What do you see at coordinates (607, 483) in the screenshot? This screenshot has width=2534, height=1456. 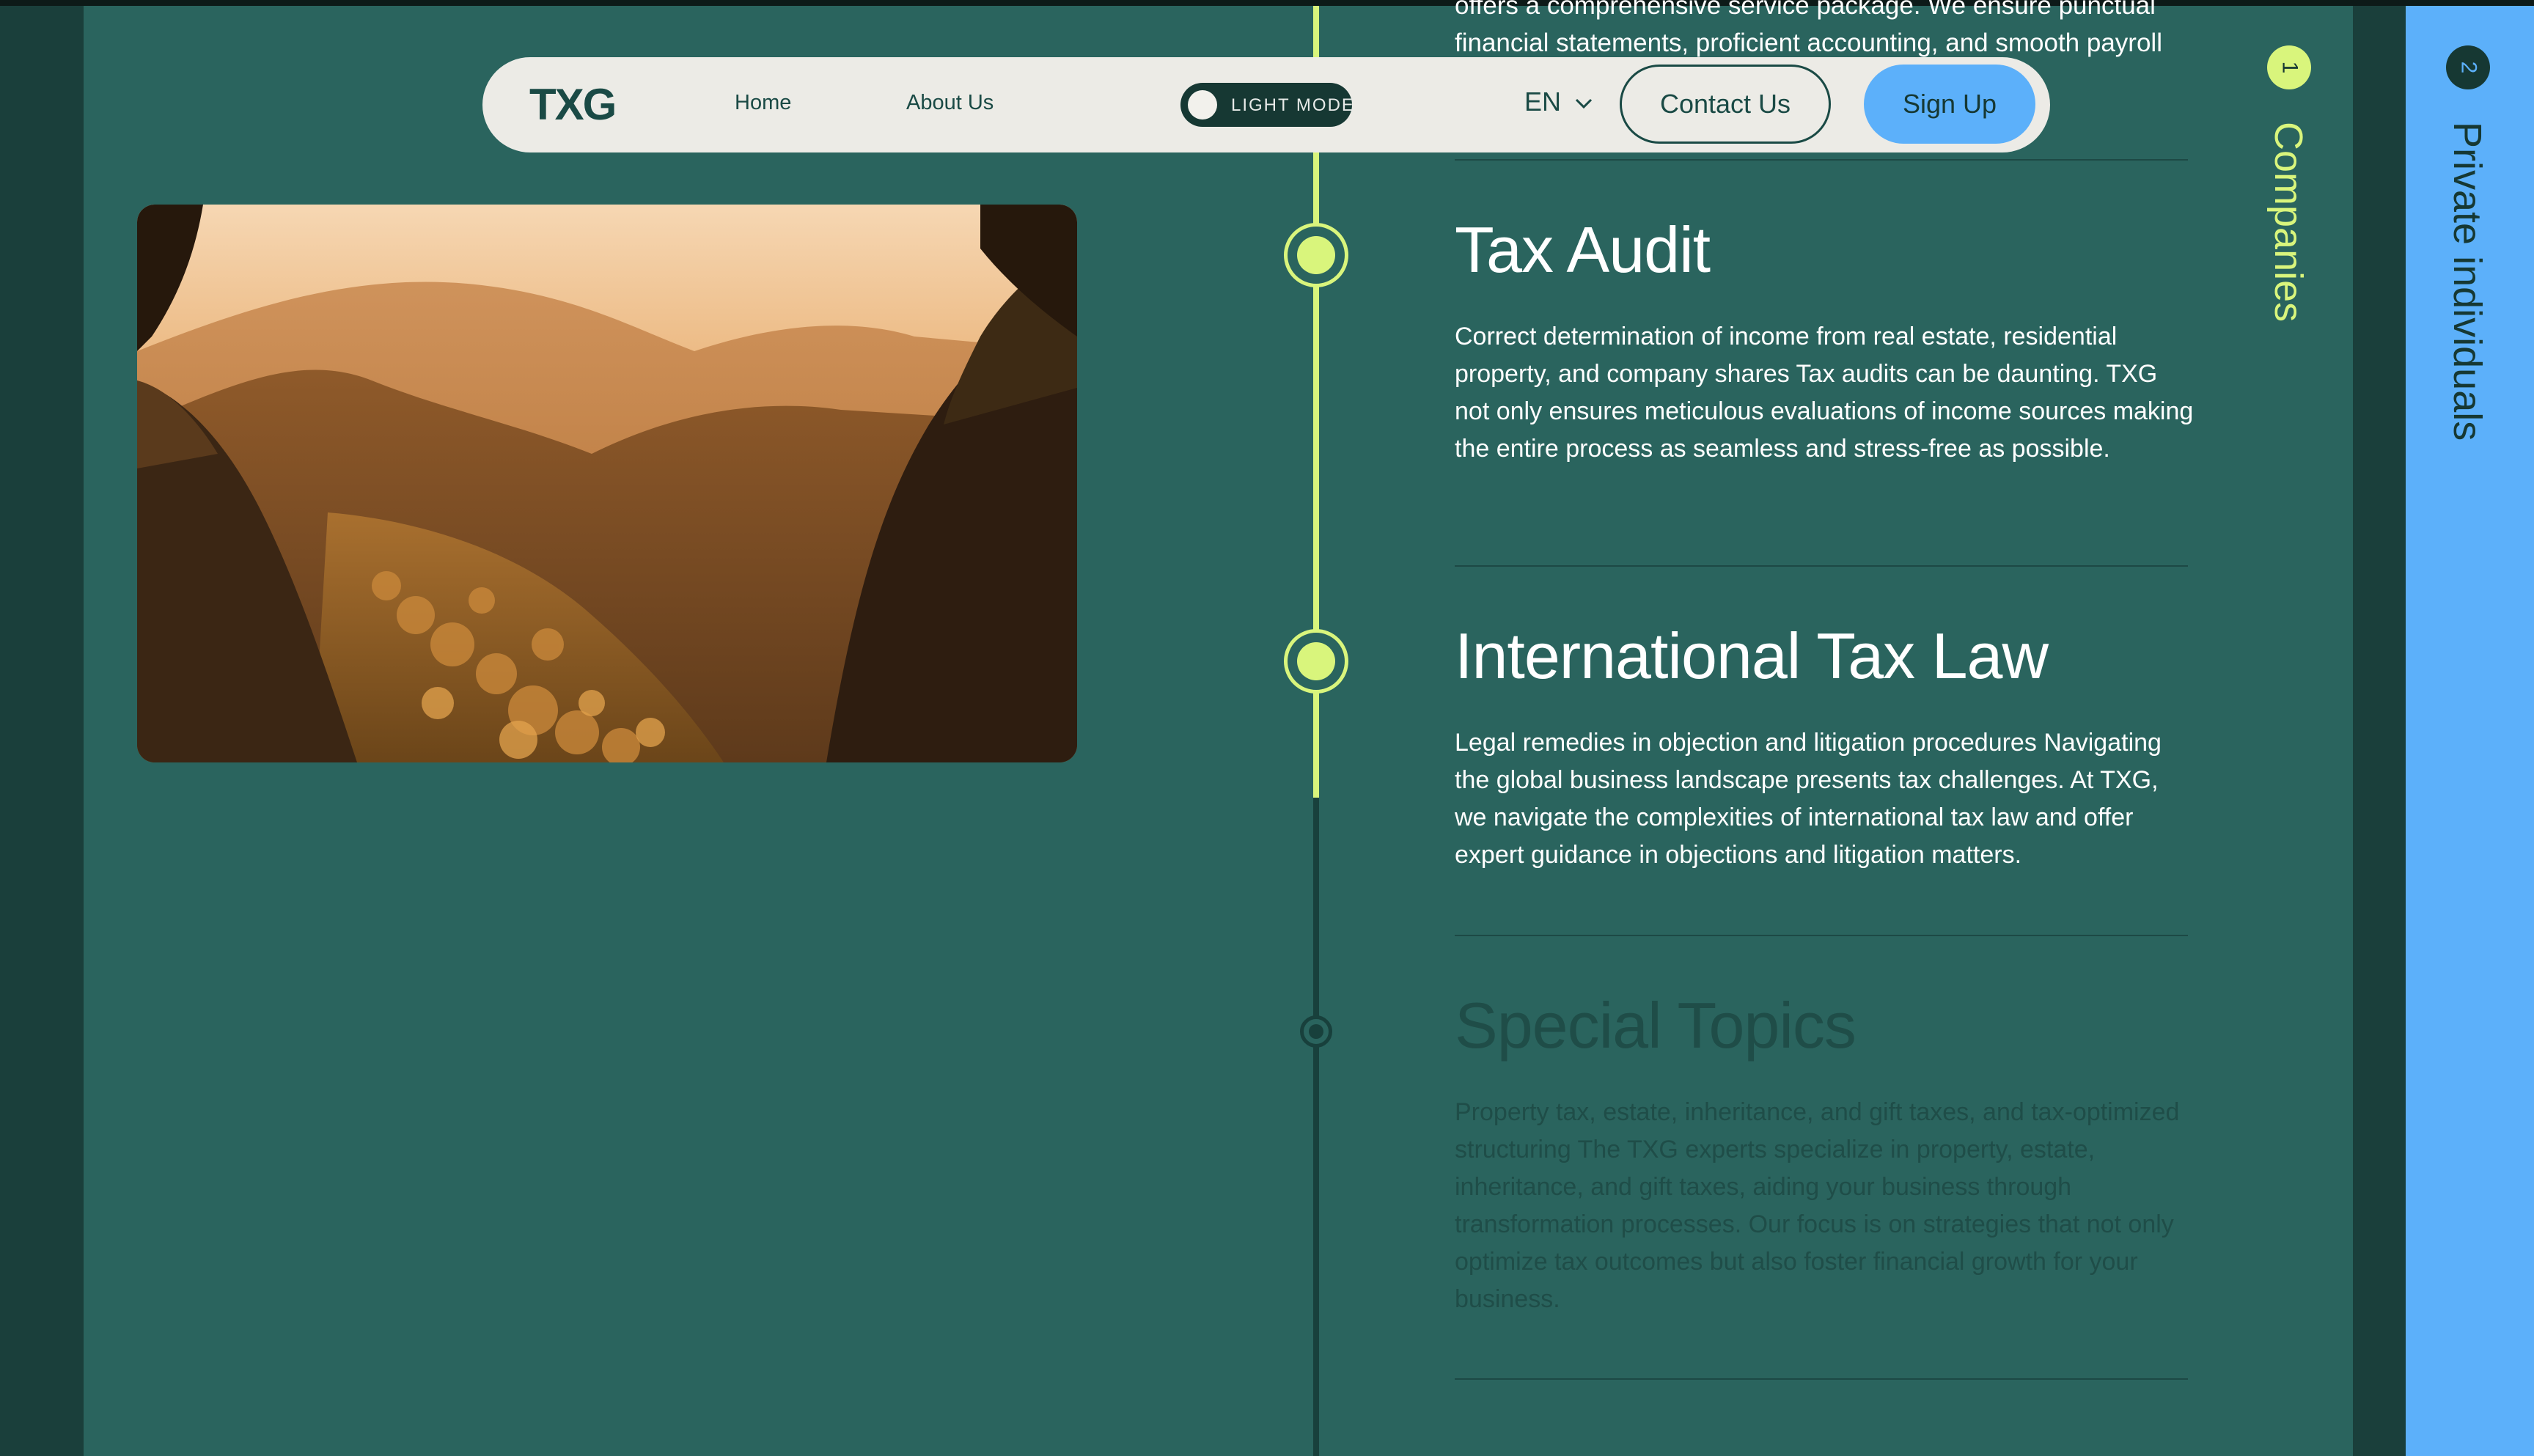 I see `landscape-photo` at bounding box center [607, 483].